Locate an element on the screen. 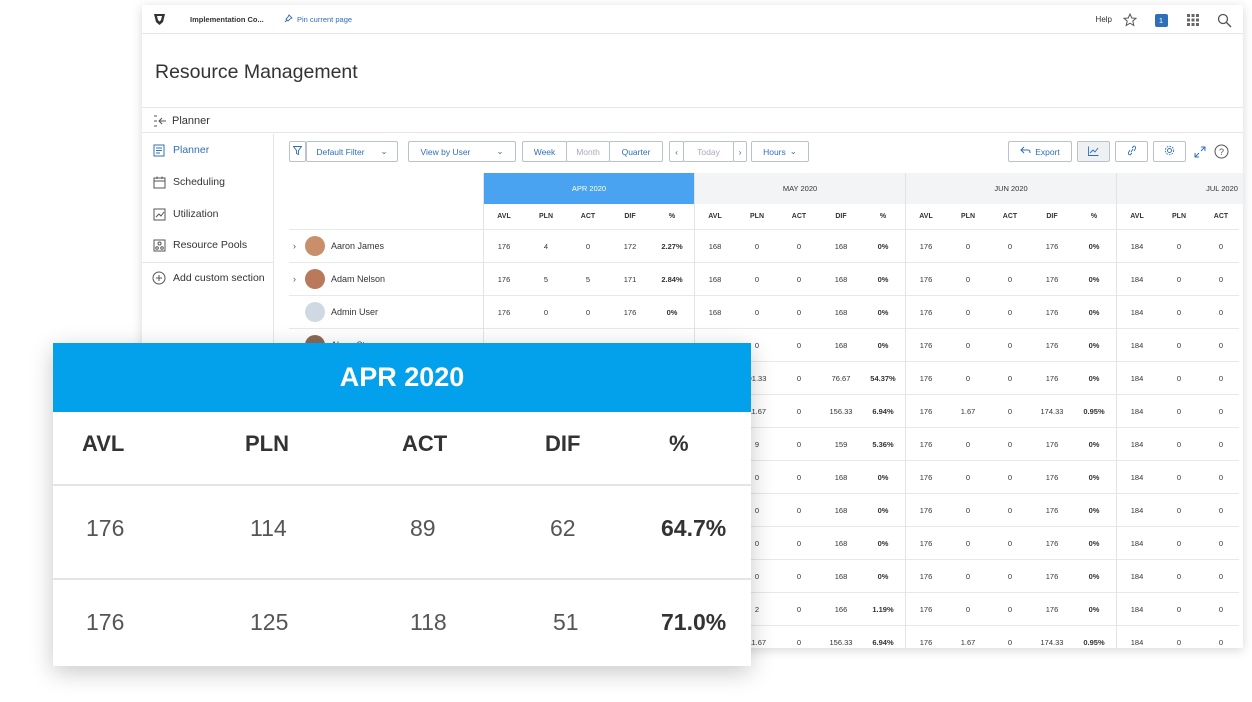 This screenshot has height=702, width=1252. today-button: Today is located at coordinates (708, 151).